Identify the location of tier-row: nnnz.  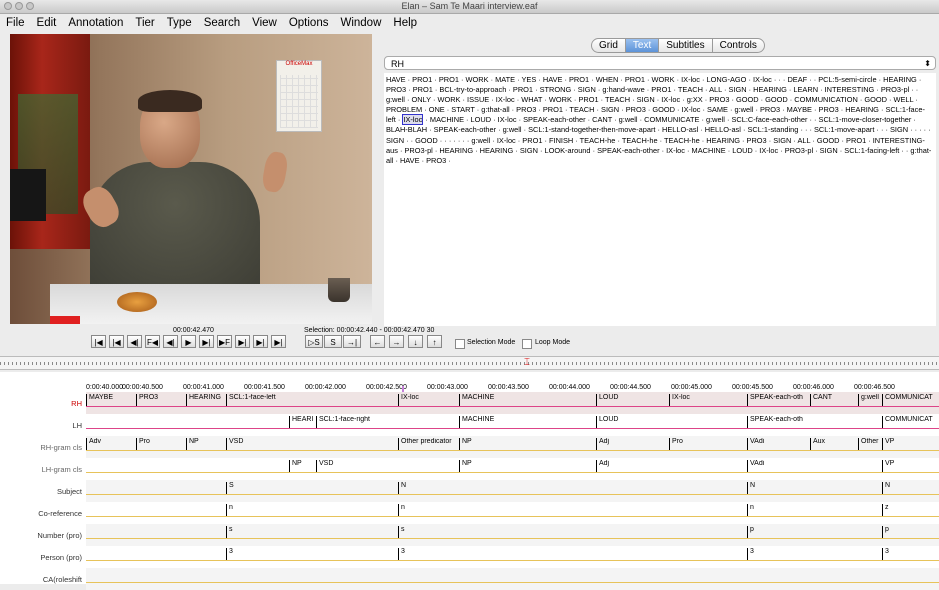
(512, 513).